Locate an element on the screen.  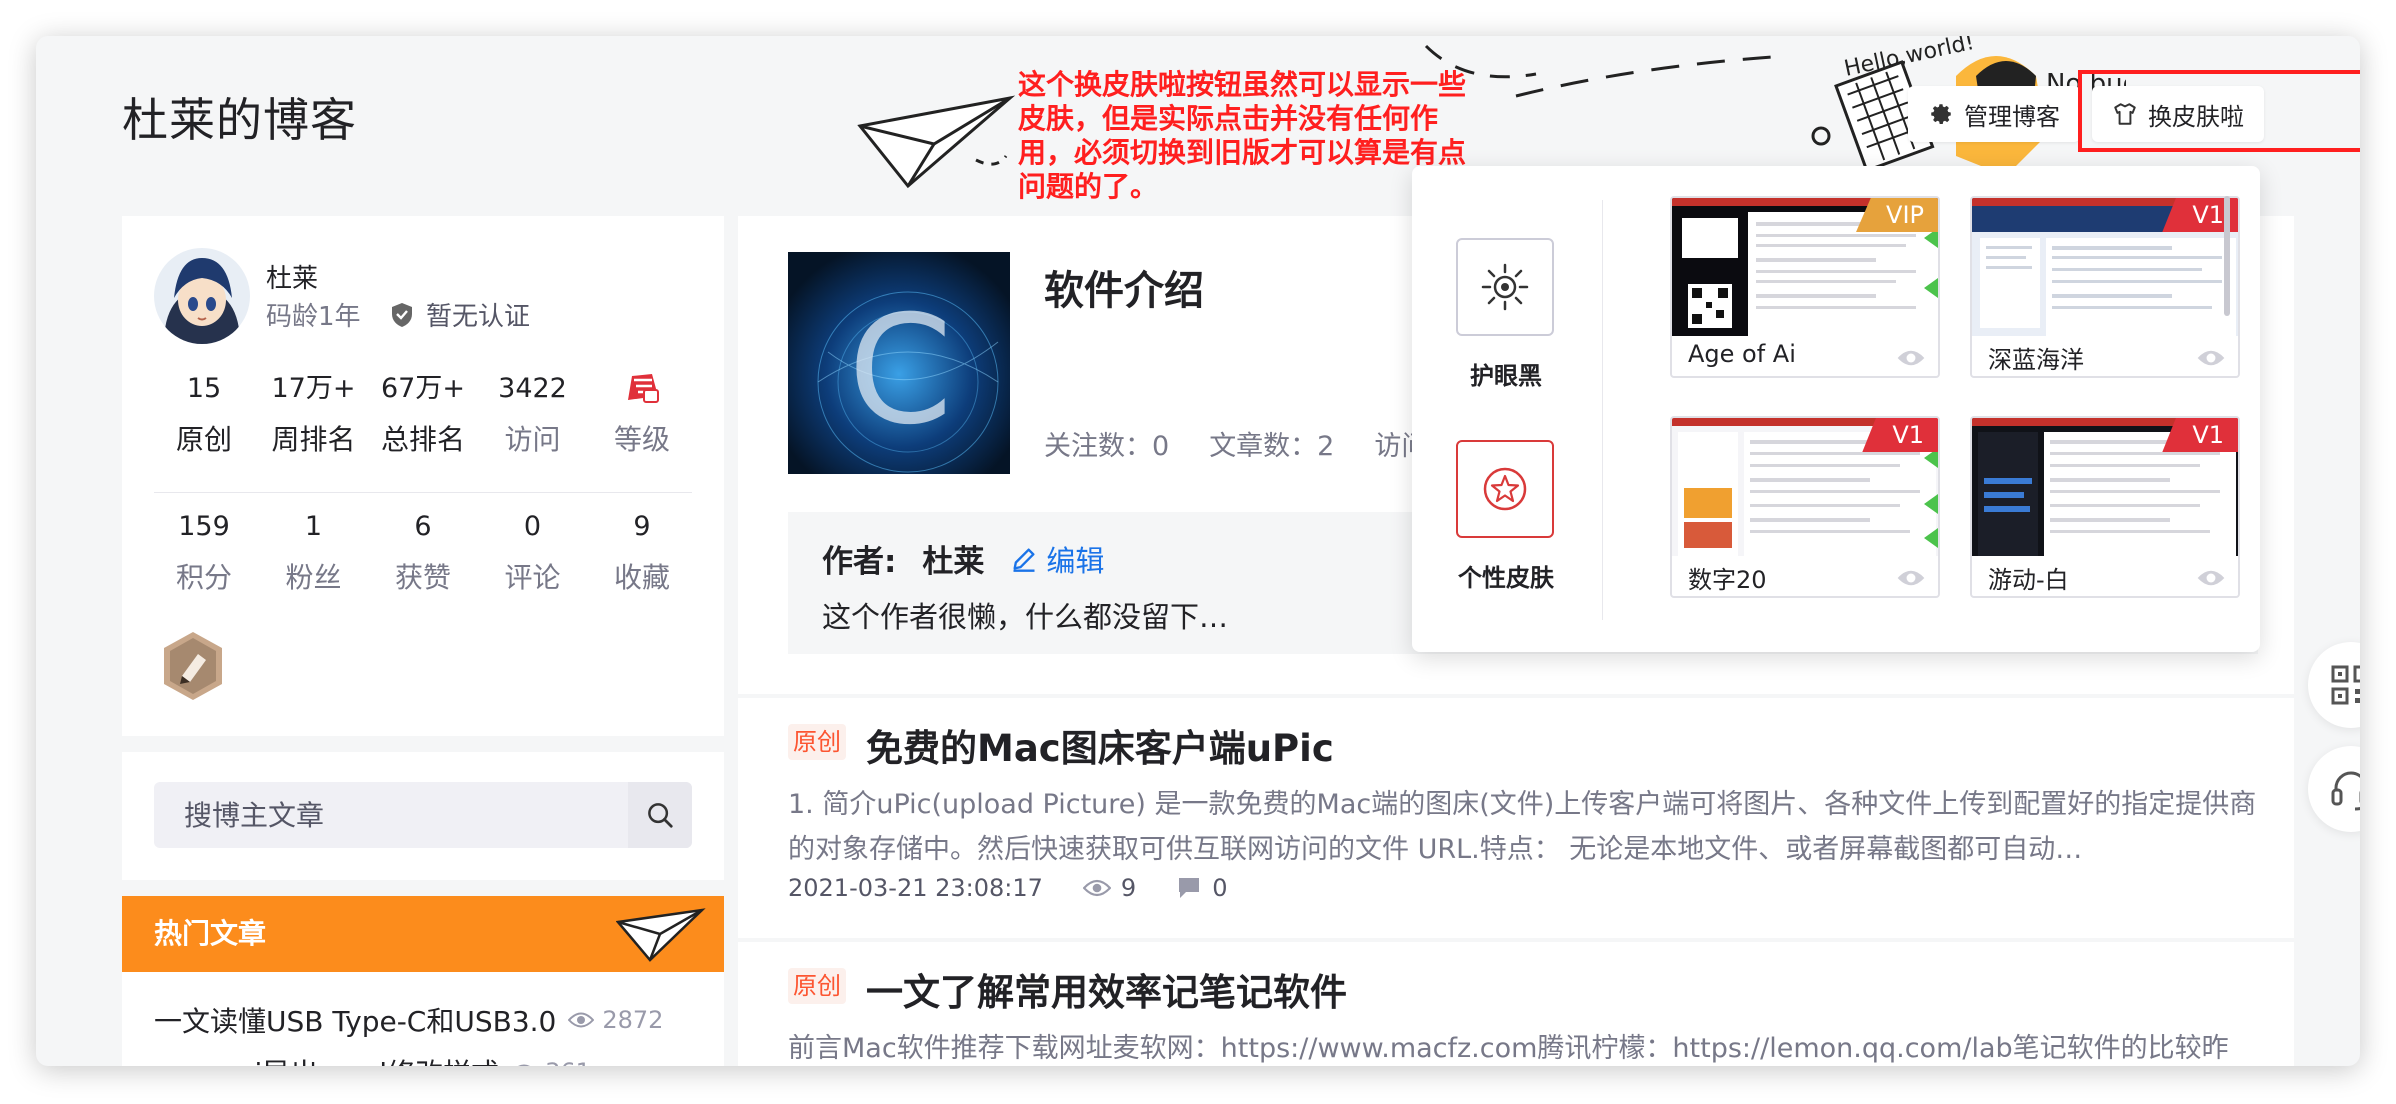
column-cover-image: C is located at coordinates (899, 363).